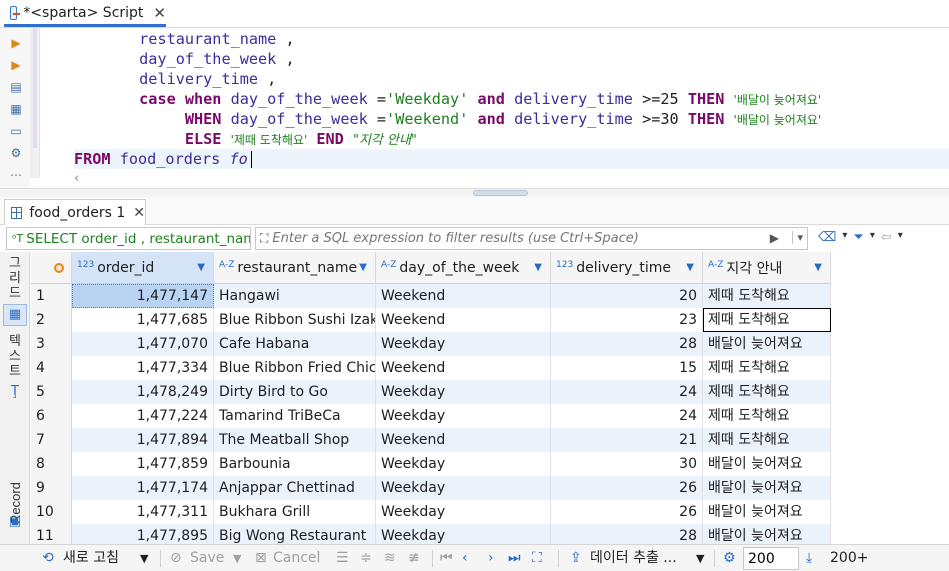  Describe the element at coordinates (295, 392) in the screenshot. I see `cell-restaurant-name: Dirty Bird to Go` at that location.